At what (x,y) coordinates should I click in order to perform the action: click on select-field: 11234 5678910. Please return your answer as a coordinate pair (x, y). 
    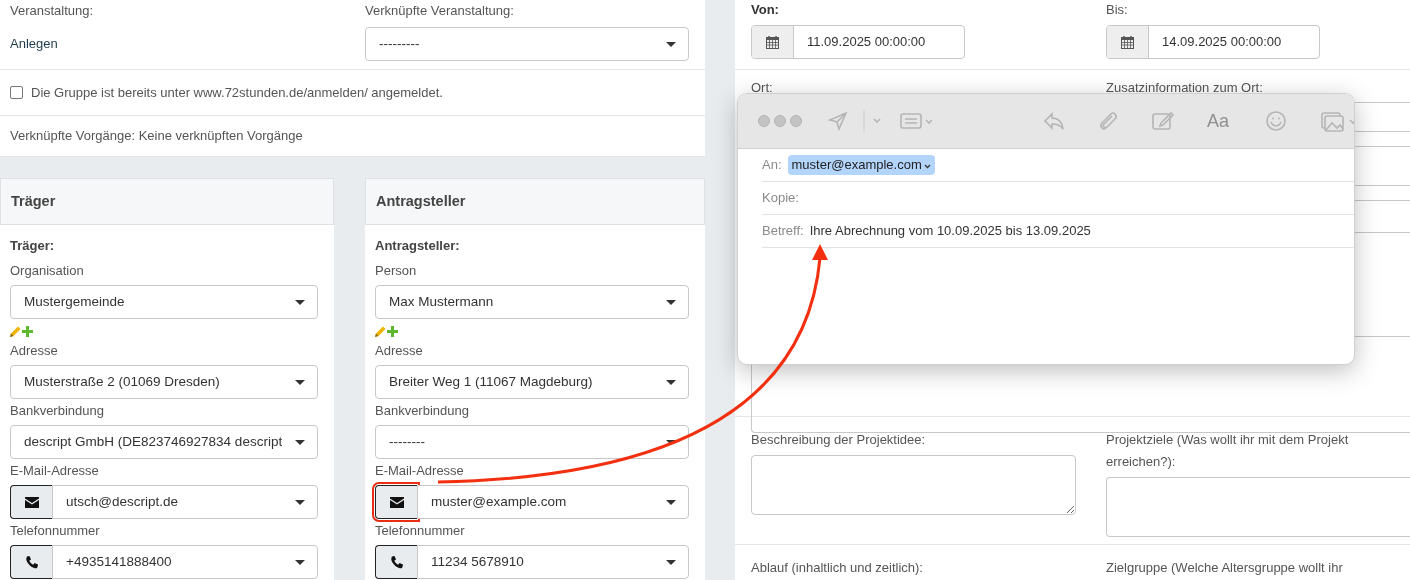
    Looking at the image, I should click on (553, 562).